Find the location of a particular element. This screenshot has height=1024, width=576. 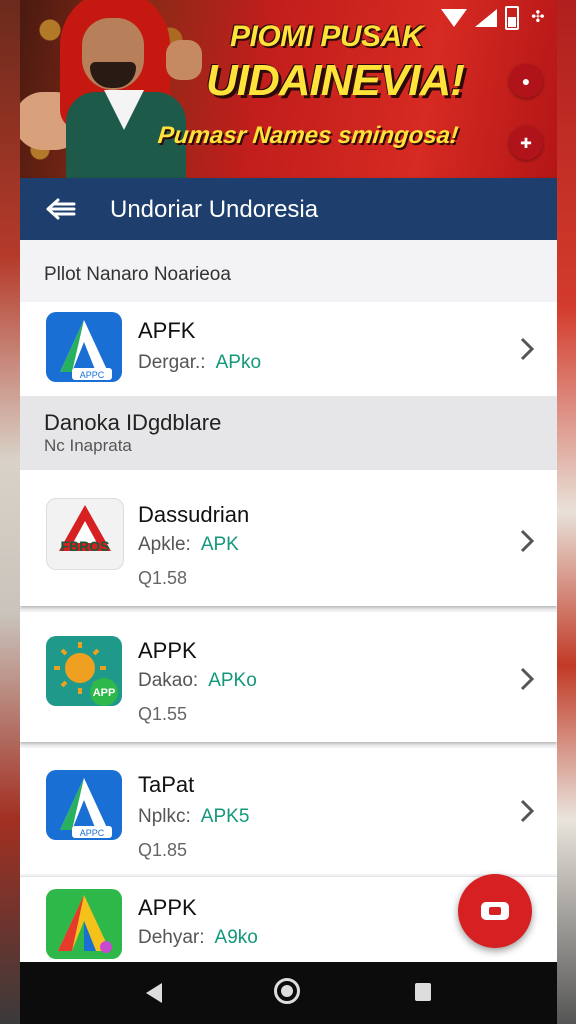

back-arrow-icon is located at coordinates (61, 209).